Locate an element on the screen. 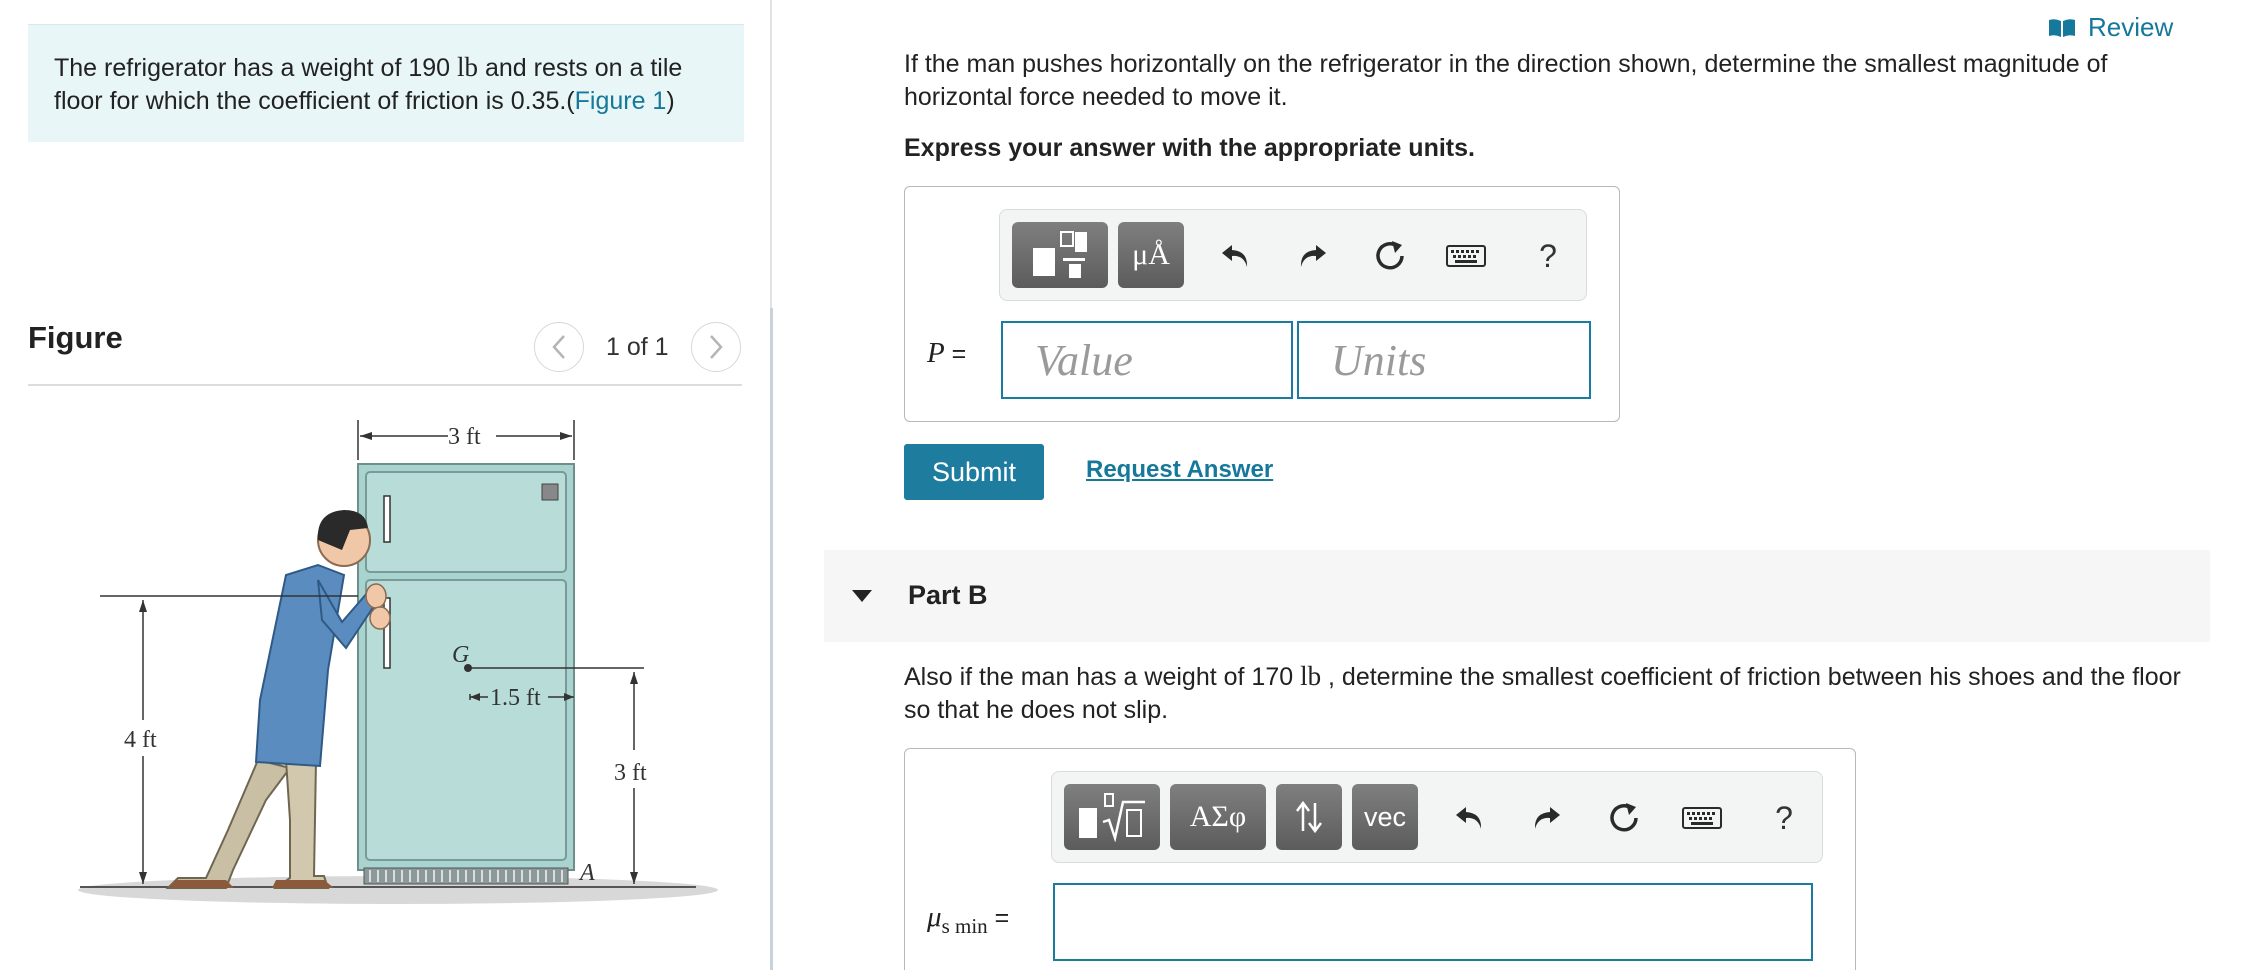 The image size is (2250, 970). corner-label: A is located at coordinates (586, 873).